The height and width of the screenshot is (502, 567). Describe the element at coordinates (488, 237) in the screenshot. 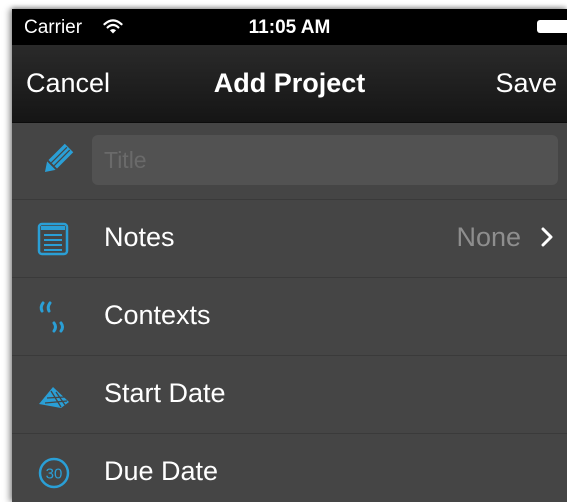

I see `notes-value: None` at that location.